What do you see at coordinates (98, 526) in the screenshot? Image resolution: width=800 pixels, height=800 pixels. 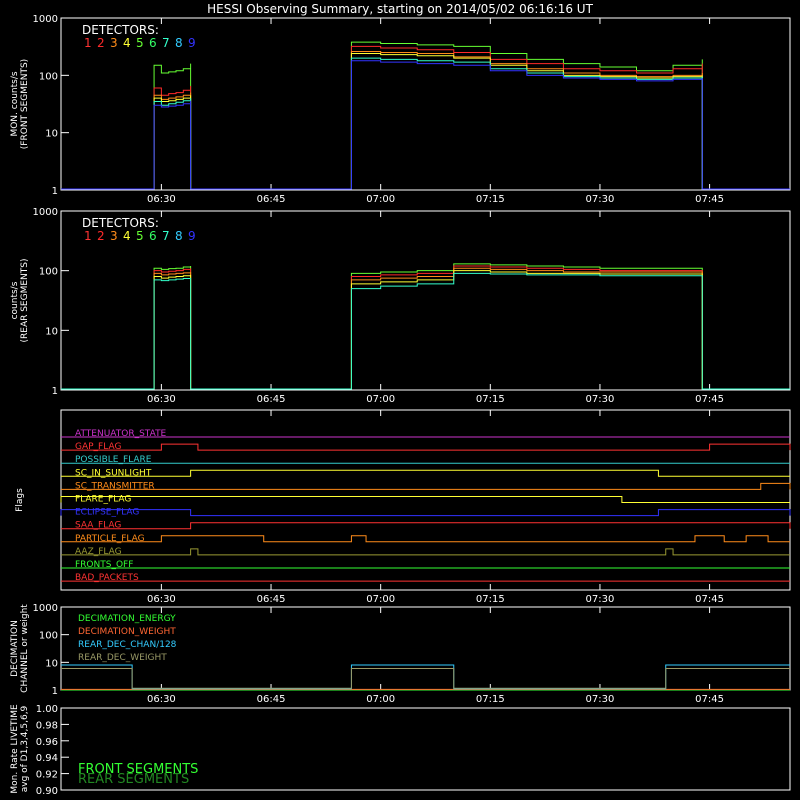 I see `flag-label: SAA_FLAG` at bounding box center [98, 526].